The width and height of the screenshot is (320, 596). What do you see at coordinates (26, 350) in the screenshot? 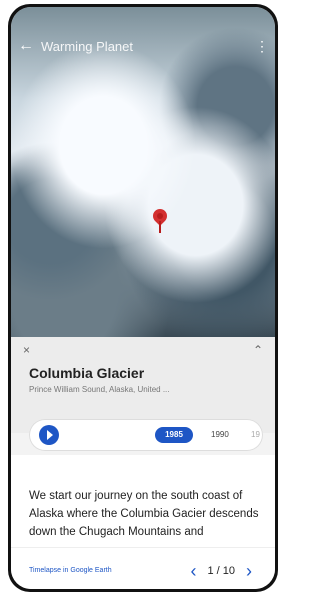
I see `close-icon: ×` at bounding box center [26, 350].